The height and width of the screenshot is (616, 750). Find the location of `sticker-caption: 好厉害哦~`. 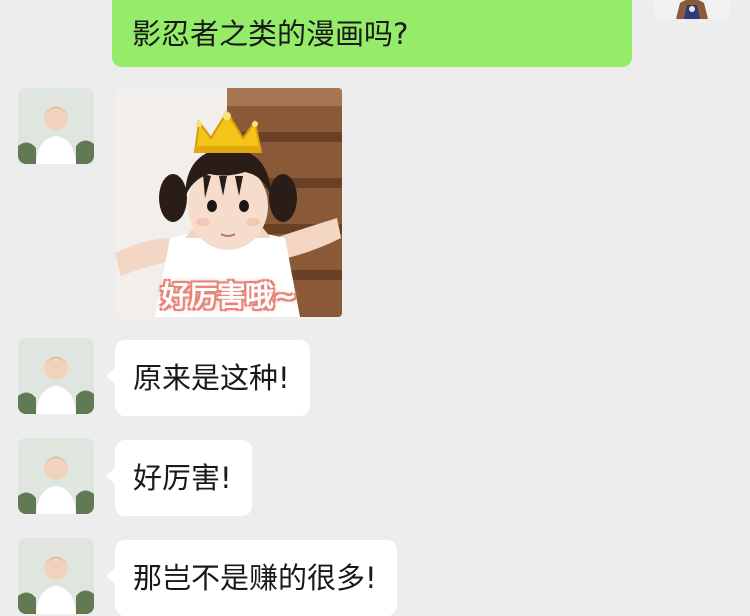

sticker-caption: 好厉害哦~ is located at coordinates (228, 296).